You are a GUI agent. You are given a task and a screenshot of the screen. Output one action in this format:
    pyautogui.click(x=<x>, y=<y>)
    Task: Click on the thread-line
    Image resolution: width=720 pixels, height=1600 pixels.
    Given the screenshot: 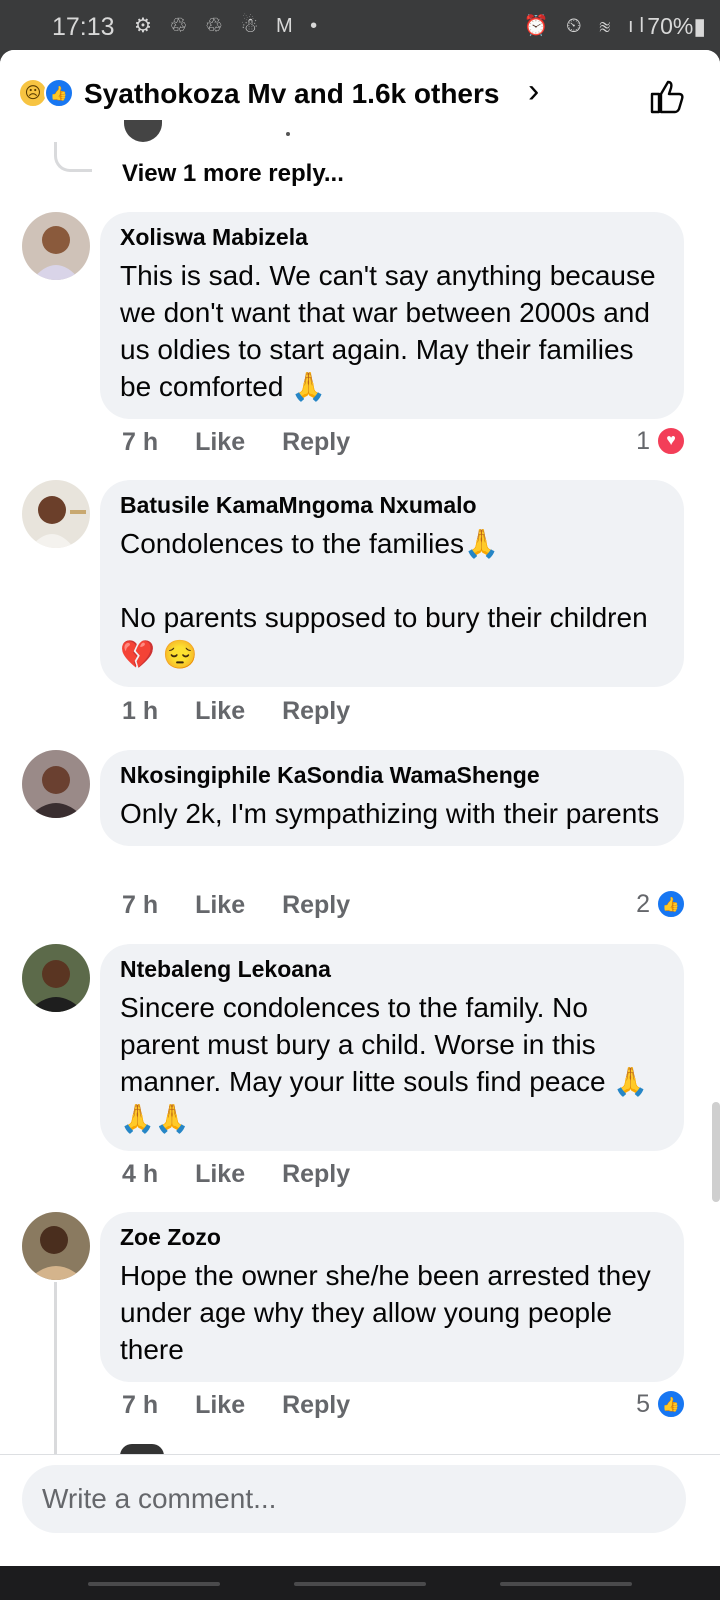 What is the action you would take?
    pyautogui.click(x=55, y=1368)
    